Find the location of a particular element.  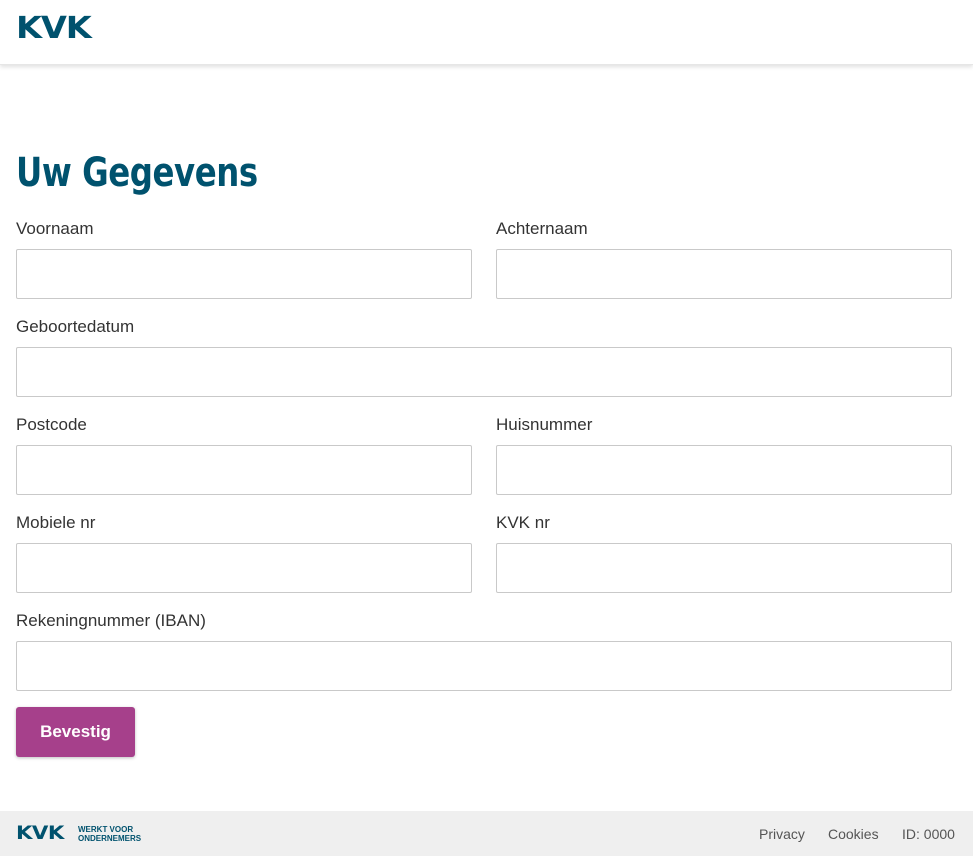

geboortedatum-input is located at coordinates (484, 372).